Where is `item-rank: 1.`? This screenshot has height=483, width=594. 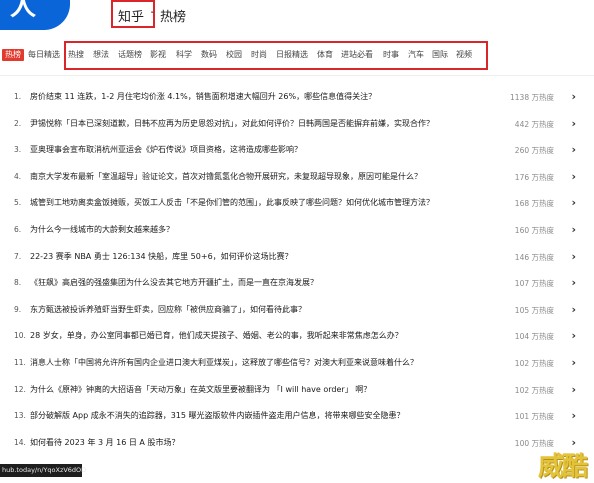 item-rank: 1. is located at coordinates (18, 96).